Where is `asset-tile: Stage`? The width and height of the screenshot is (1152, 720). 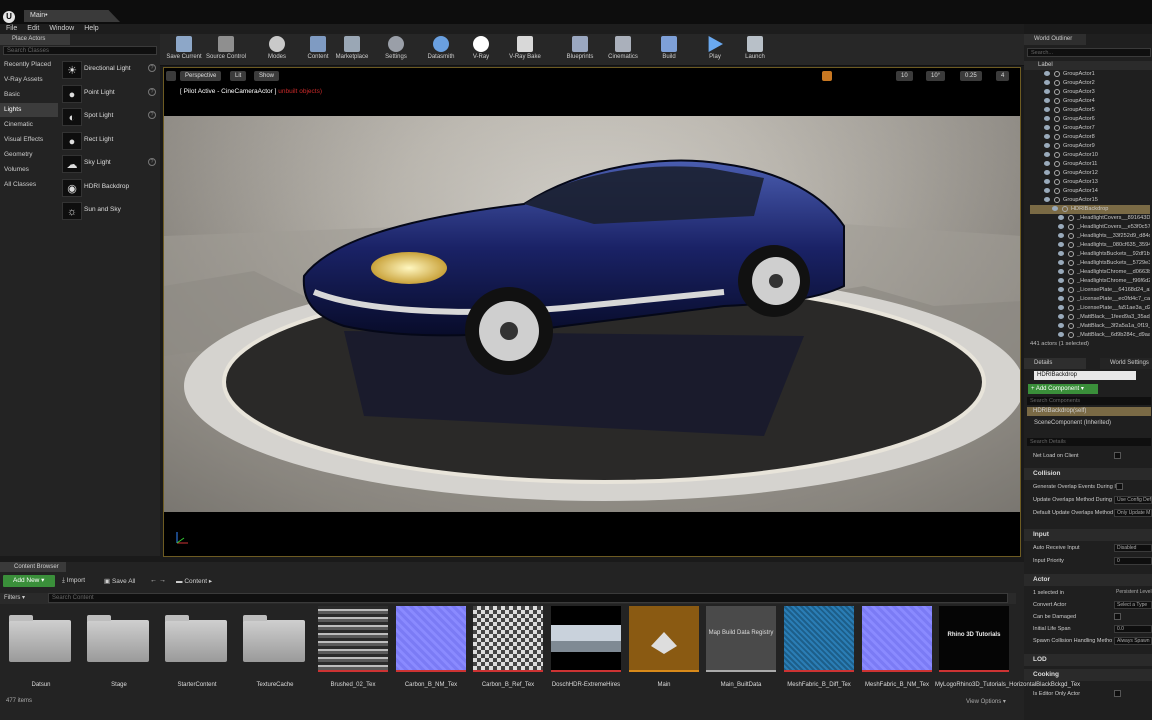
asset-tile: Stage is located at coordinates (119, 652).